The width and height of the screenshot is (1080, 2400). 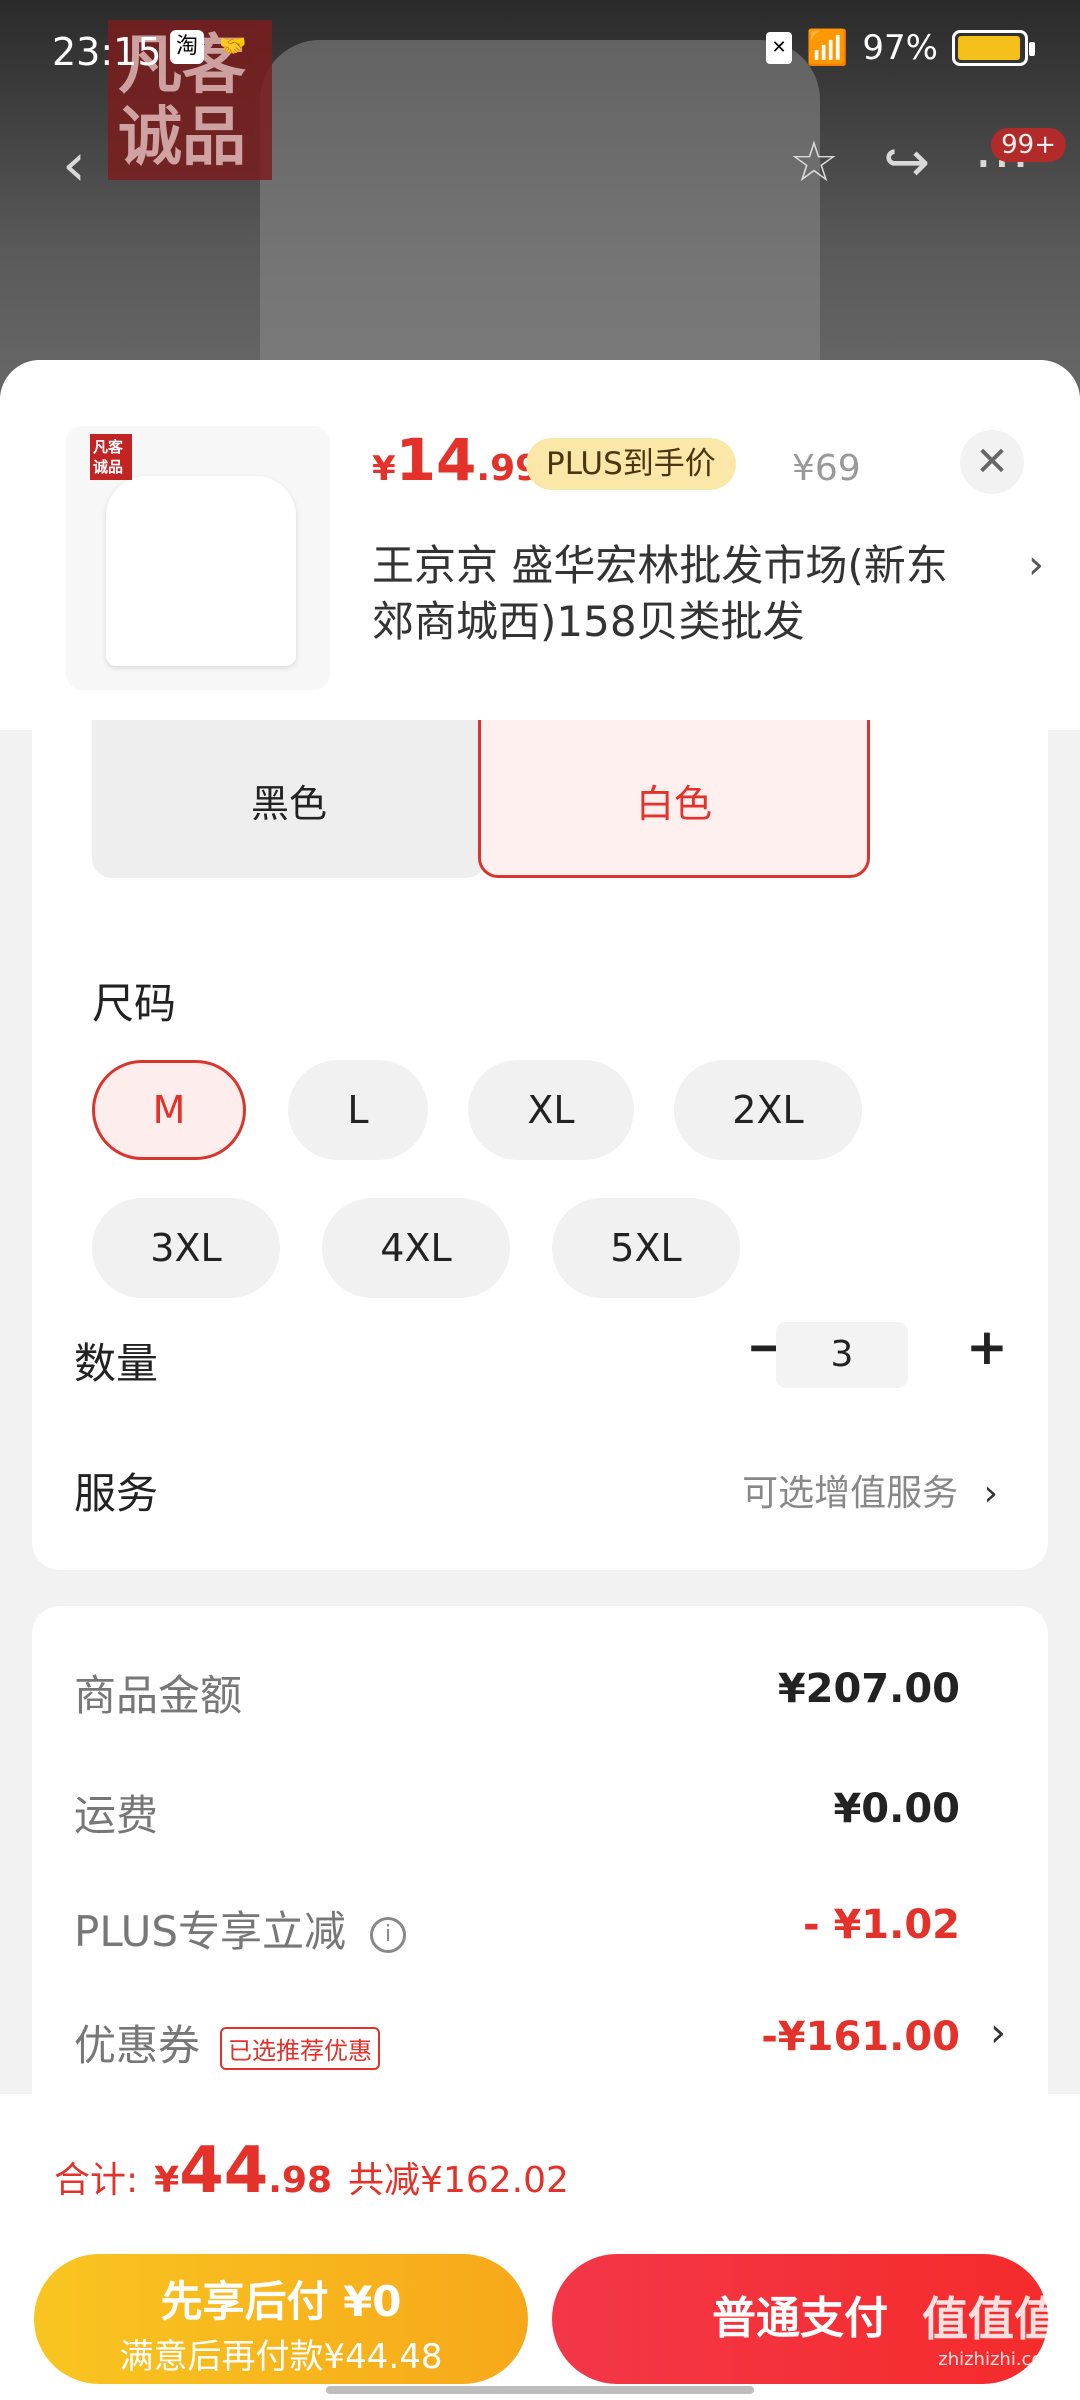 I want to click on home-indicator, so click(x=540, y=2390).